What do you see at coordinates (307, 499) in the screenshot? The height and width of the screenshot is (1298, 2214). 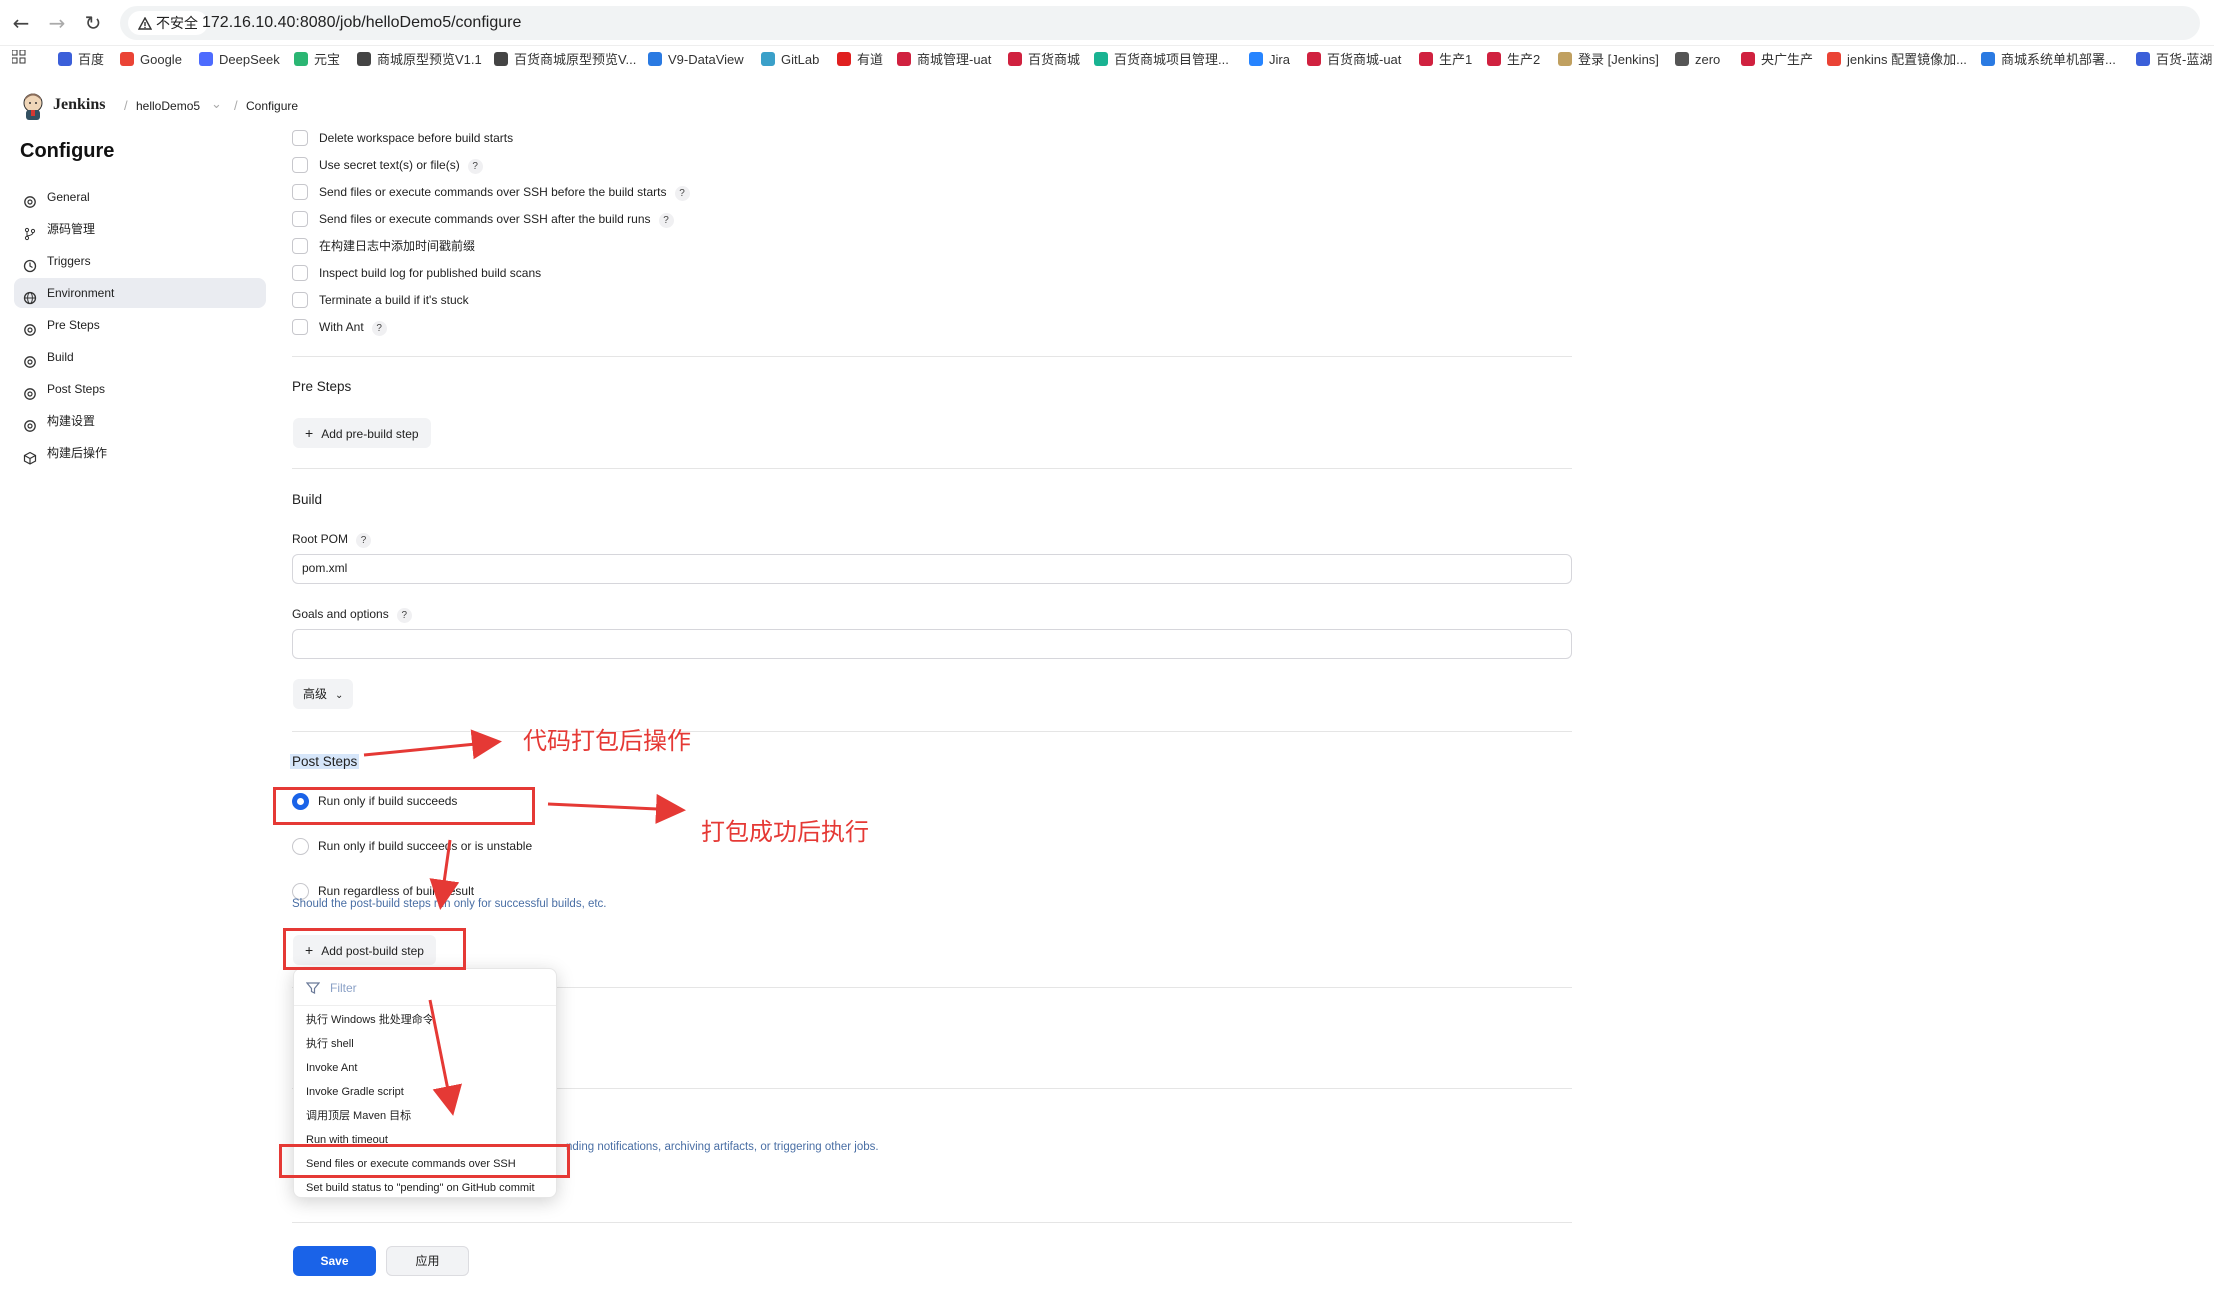 I see `section-title-build: Build` at bounding box center [307, 499].